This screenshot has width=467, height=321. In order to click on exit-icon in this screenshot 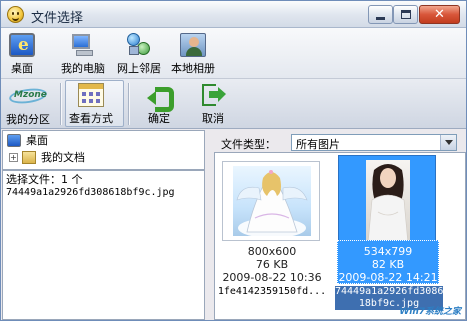, I will do `click(213, 95)`.